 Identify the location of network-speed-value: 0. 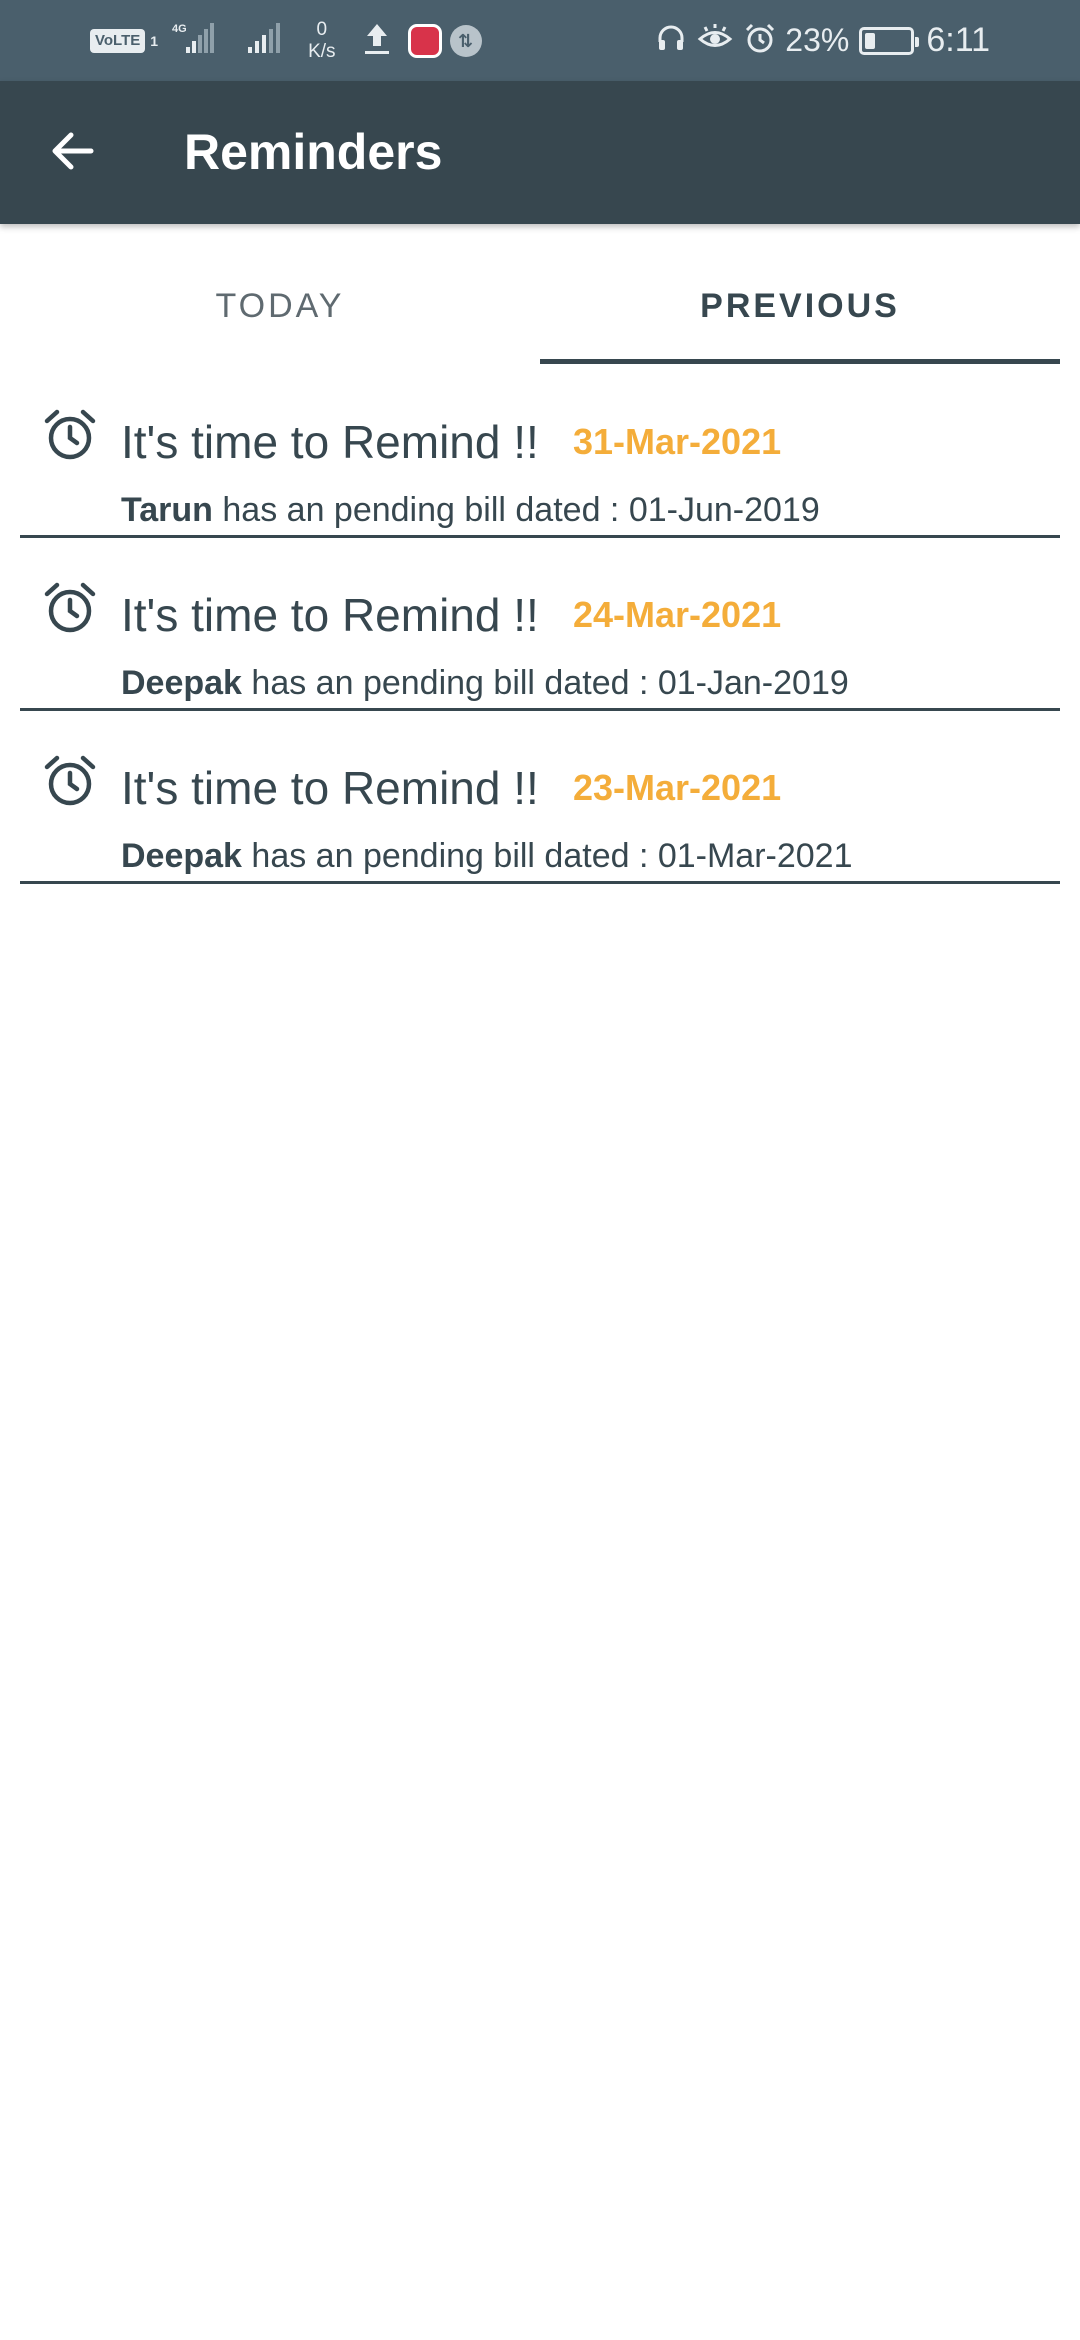
(322, 29).